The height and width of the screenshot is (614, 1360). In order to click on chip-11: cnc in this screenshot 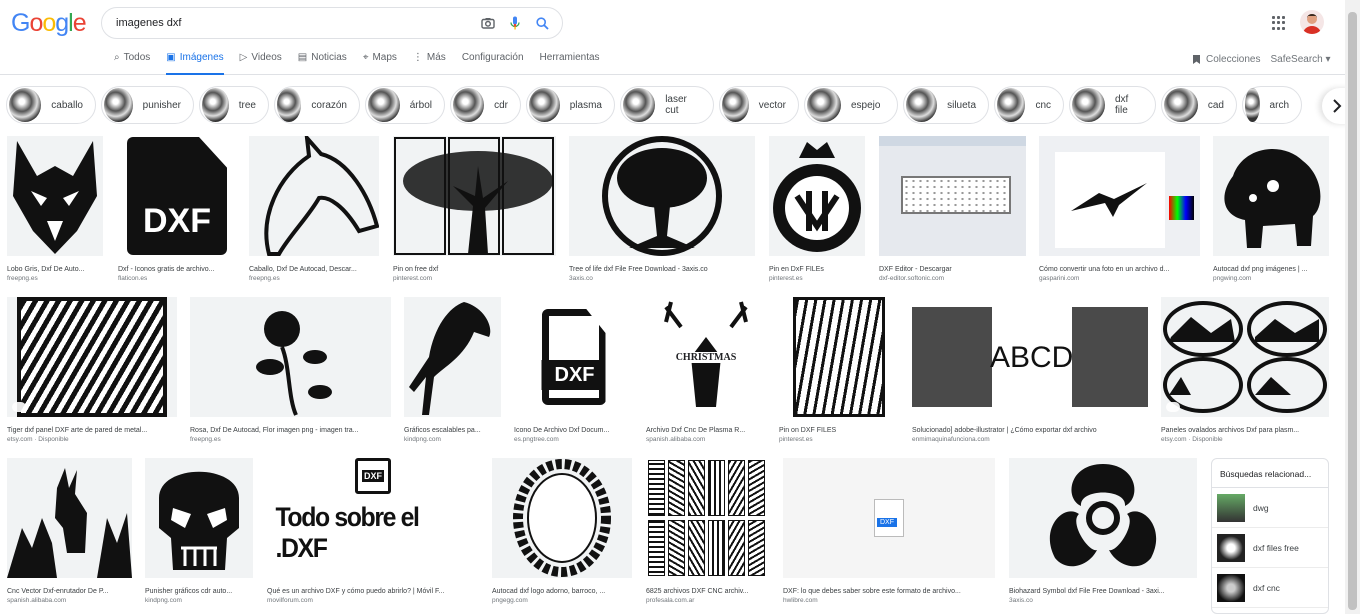, I will do `click(1029, 105)`.